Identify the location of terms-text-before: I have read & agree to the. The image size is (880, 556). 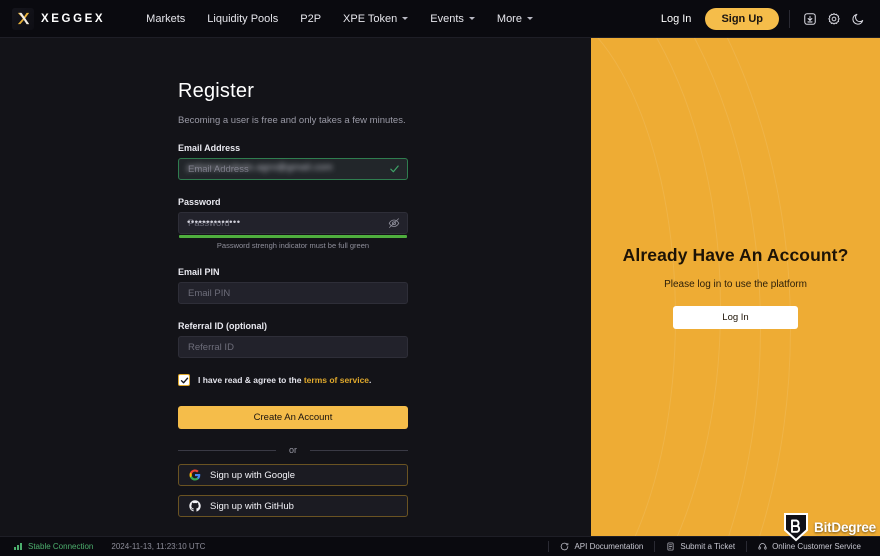
(250, 380).